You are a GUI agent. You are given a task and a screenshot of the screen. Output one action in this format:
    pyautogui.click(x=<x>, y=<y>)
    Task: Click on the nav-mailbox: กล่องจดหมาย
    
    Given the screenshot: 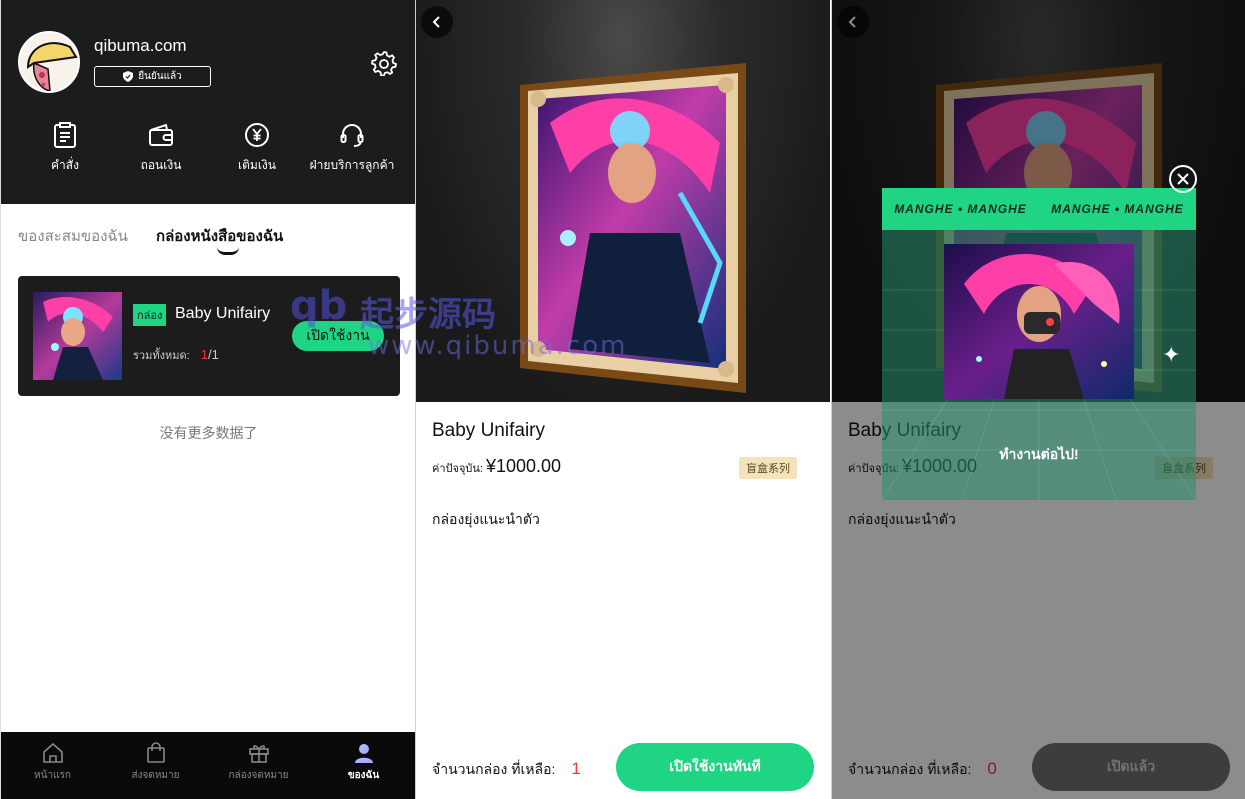 What is the action you would take?
    pyautogui.click(x=258, y=762)
    